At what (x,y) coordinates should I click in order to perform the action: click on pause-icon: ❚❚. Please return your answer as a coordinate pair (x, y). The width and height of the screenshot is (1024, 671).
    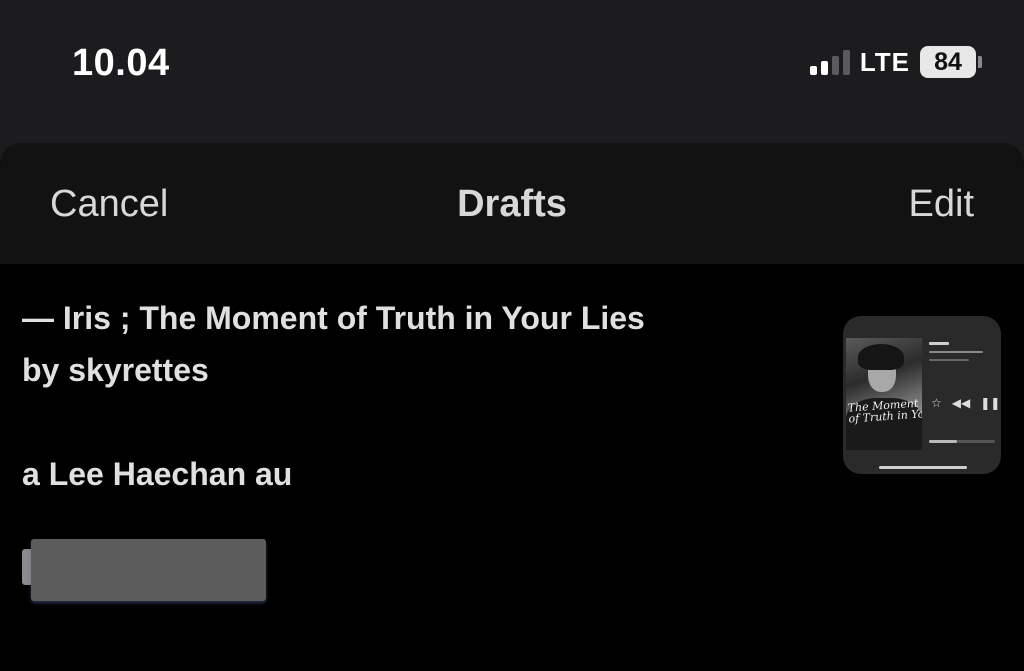
    Looking at the image, I should click on (990, 403).